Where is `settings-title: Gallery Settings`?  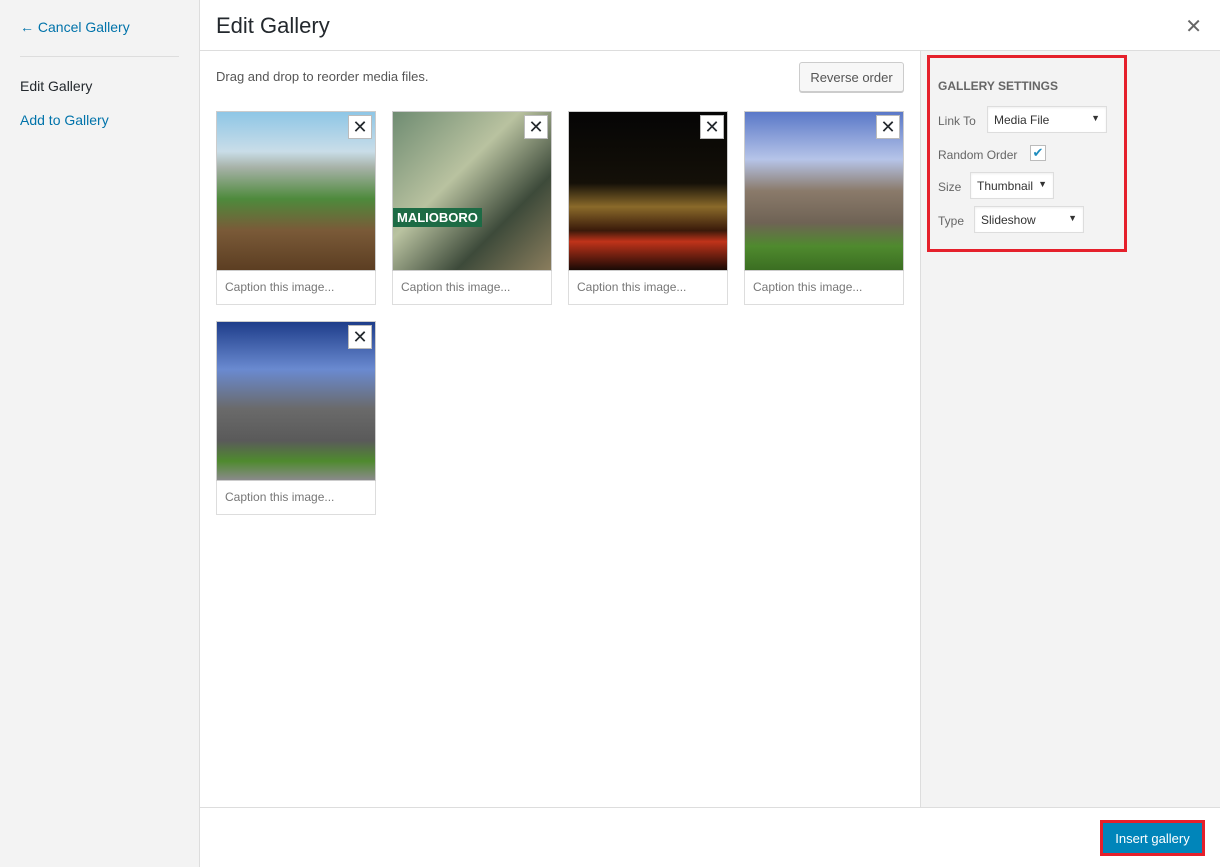 settings-title: Gallery Settings is located at coordinates (998, 86).